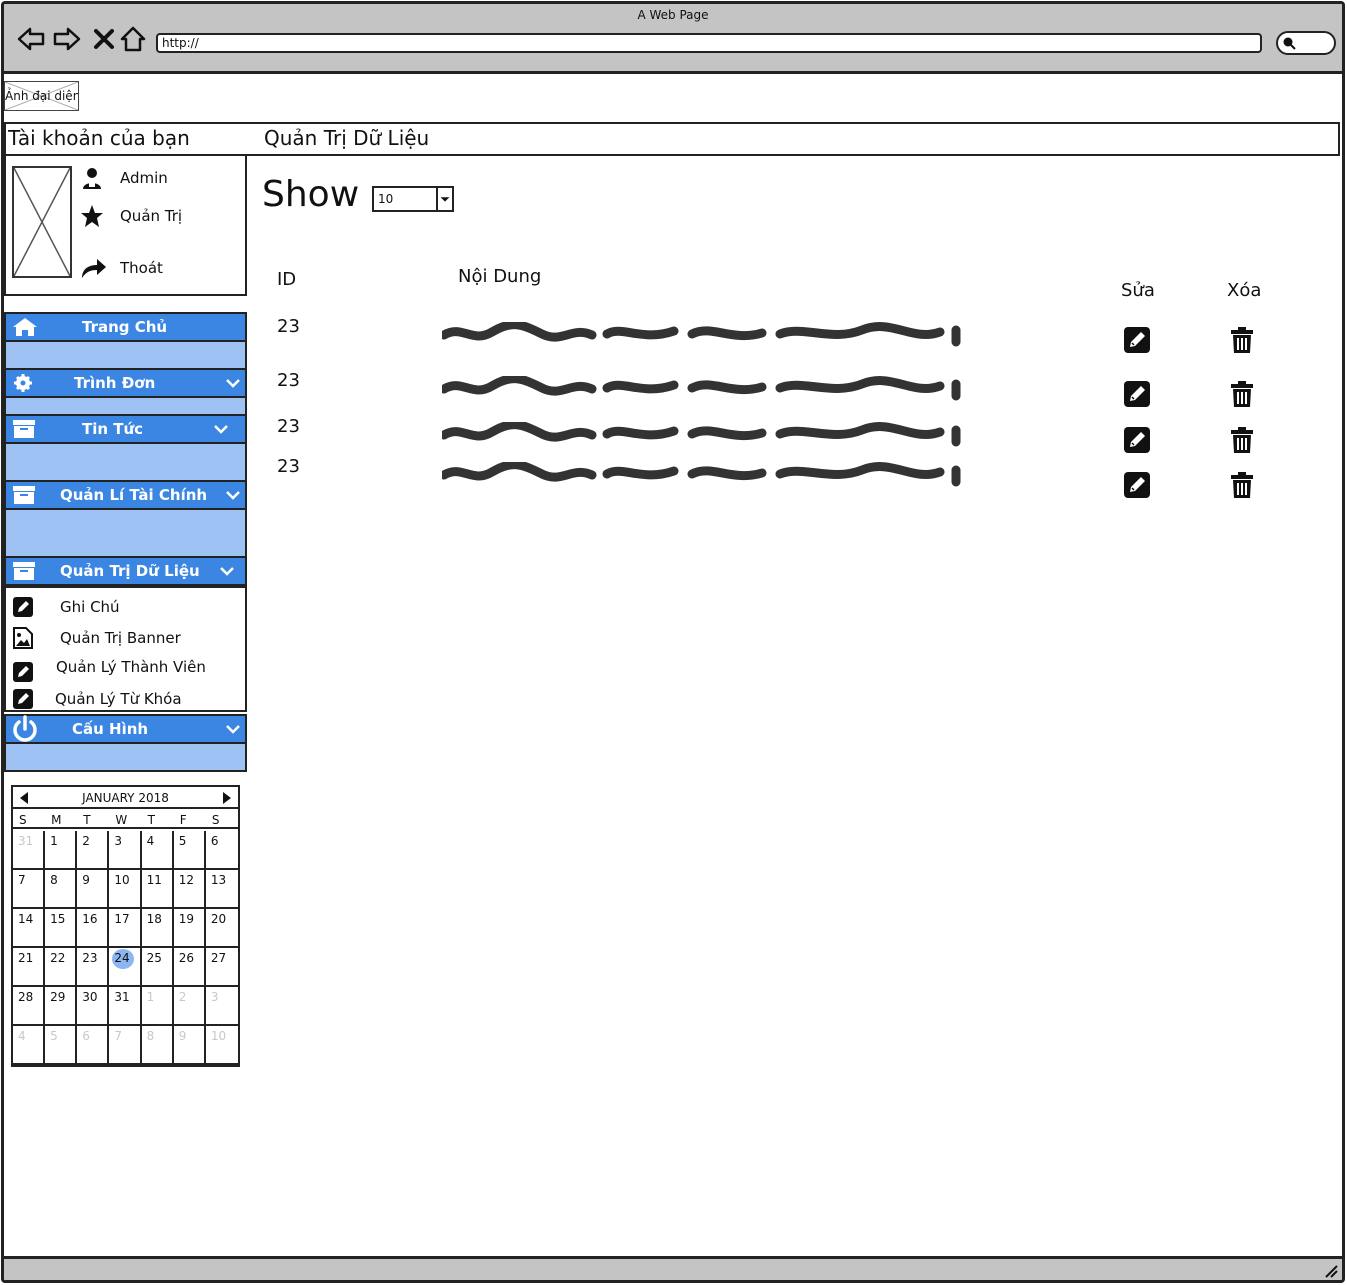 The height and width of the screenshot is (1285, 1347). Describe the element at coordinates (125, 798) in the screenshot. I see `calendar-header: JANUARY 2018` at that location.